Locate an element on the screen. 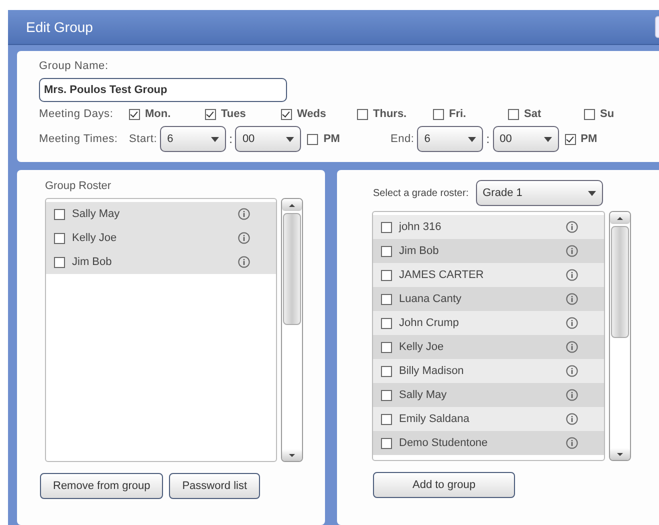  student-row: John Crump is located at coordinates (488, 323).